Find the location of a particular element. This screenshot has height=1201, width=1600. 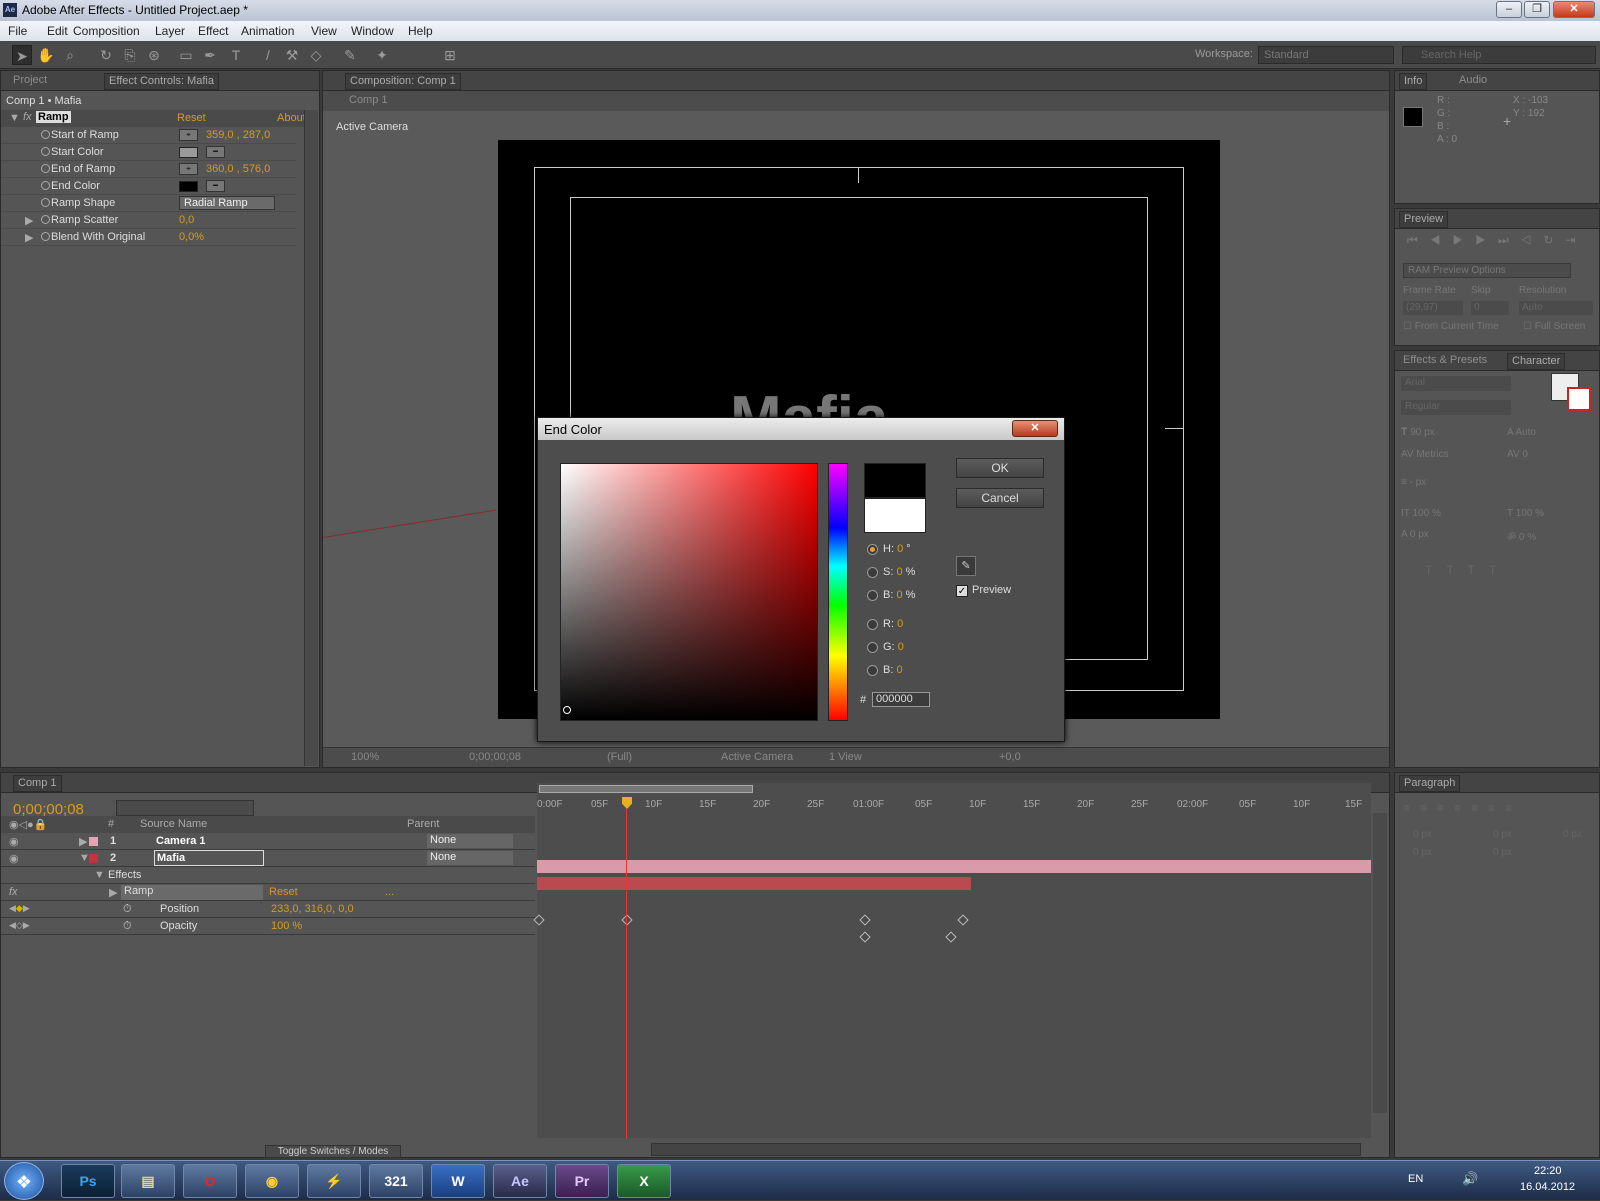

mafia-layer-bar is located at coordinates (754, 883).